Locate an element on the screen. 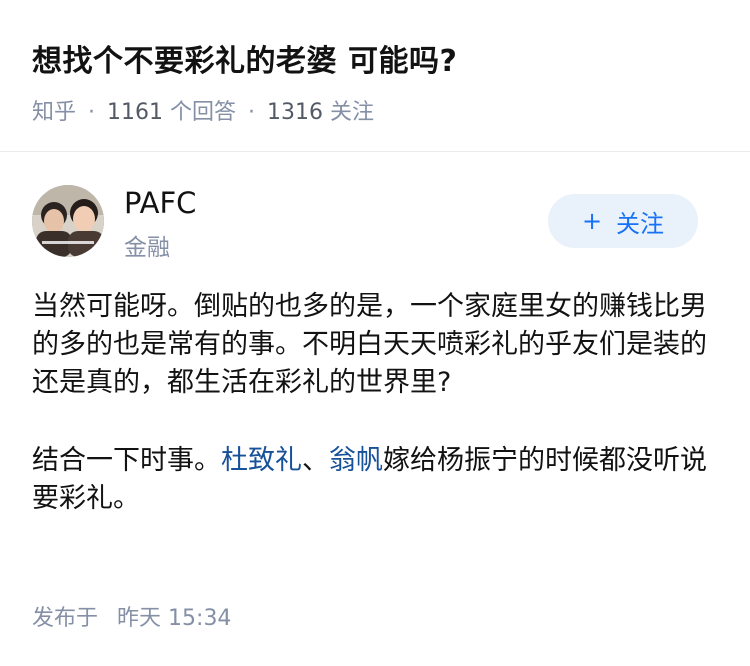 This screenshot has height=666, width=750. question-meta: 知乎 · 1161 个回答 · 1316 关注 is located at coordinates (203, 110).